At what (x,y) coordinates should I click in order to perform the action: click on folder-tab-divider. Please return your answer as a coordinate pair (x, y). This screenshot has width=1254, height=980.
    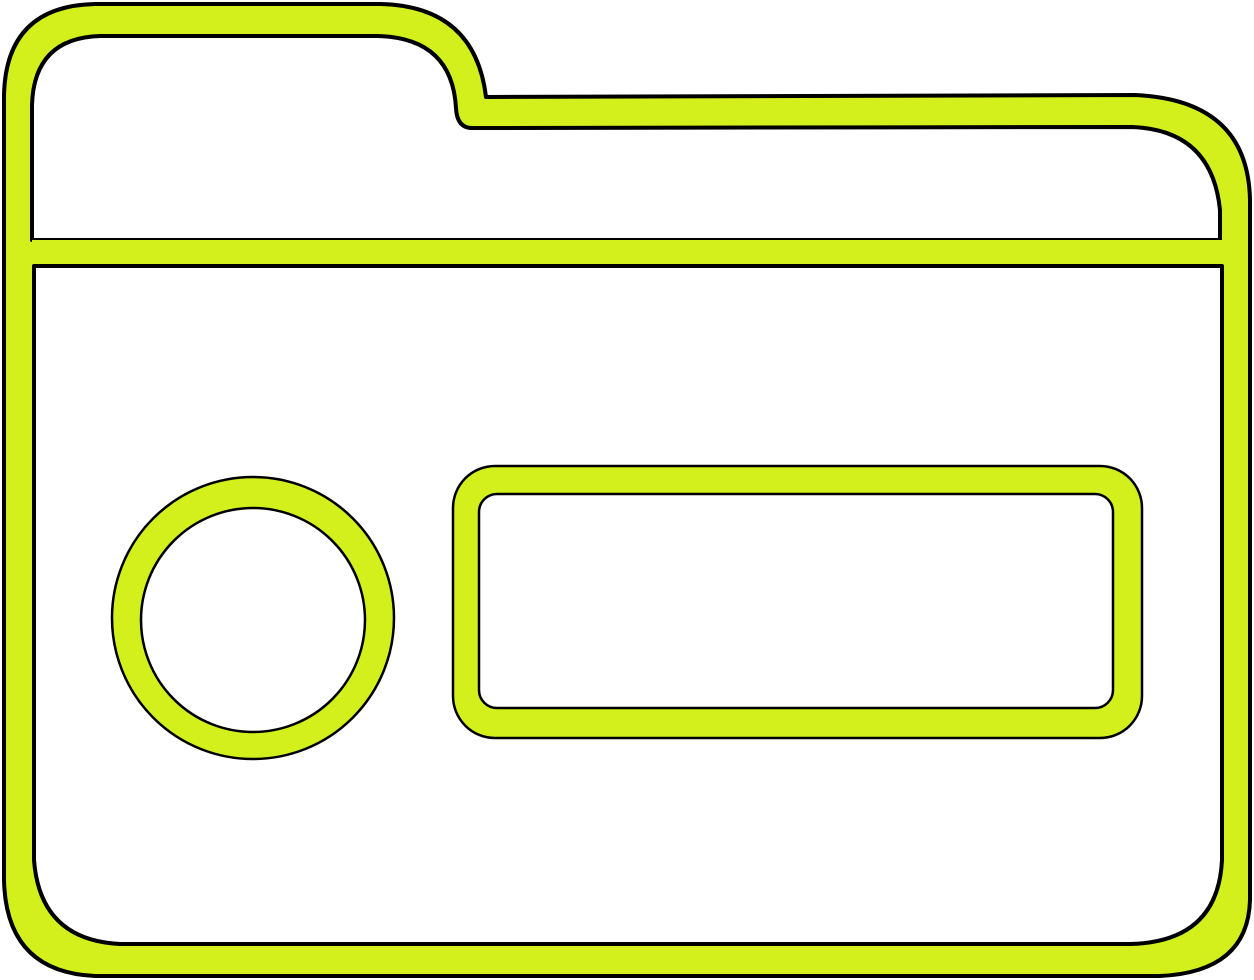
    Looking at the image, I should click on (627, 253).